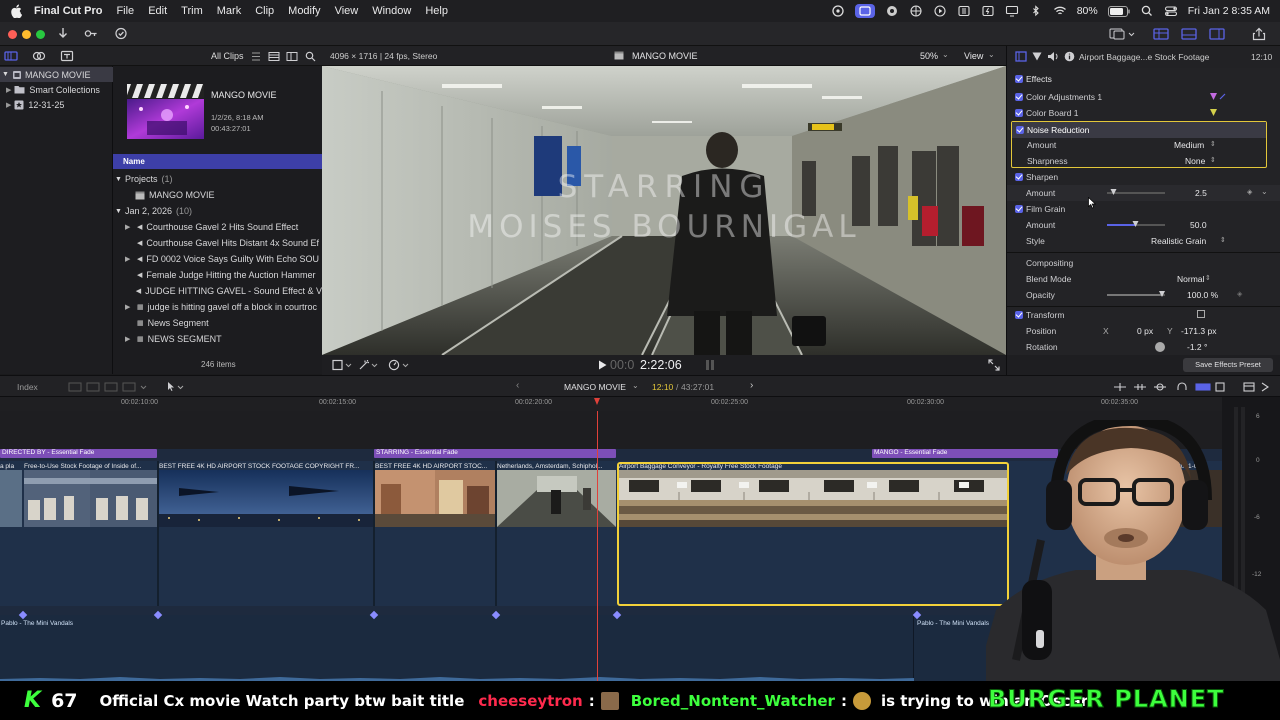 This screenshot has width=1280, height=720. What do you see at coordinates (176, 387) in the screenshot?
I see `select-tool-icon` at bounding box center [176, 387].